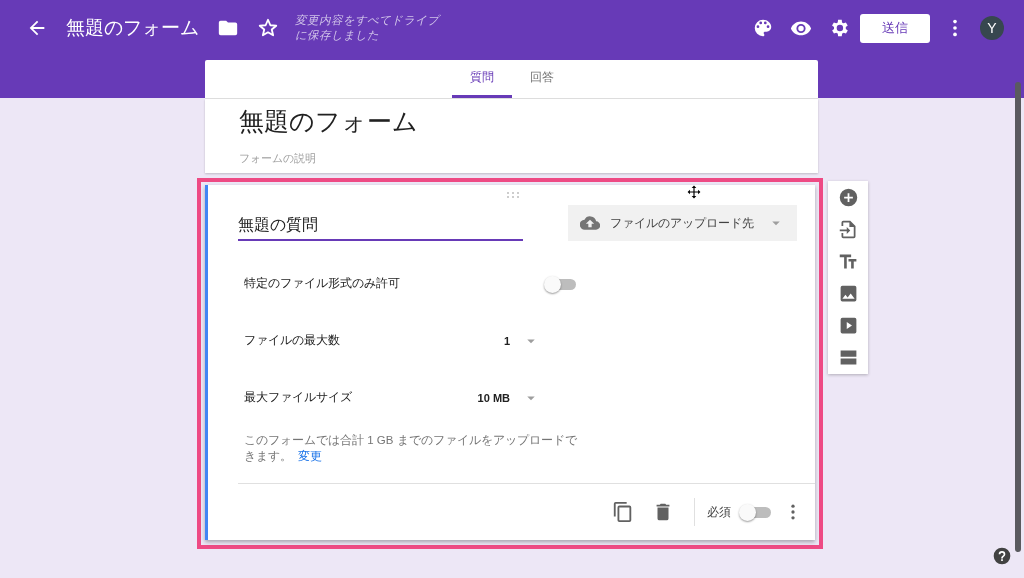 This screenshot has width=1024, height=578. What do you see at coordinates (298, 397) in the screenshot?
I see `setting-label: 最大ファイルサイズ` at bounding box center [298, 397].